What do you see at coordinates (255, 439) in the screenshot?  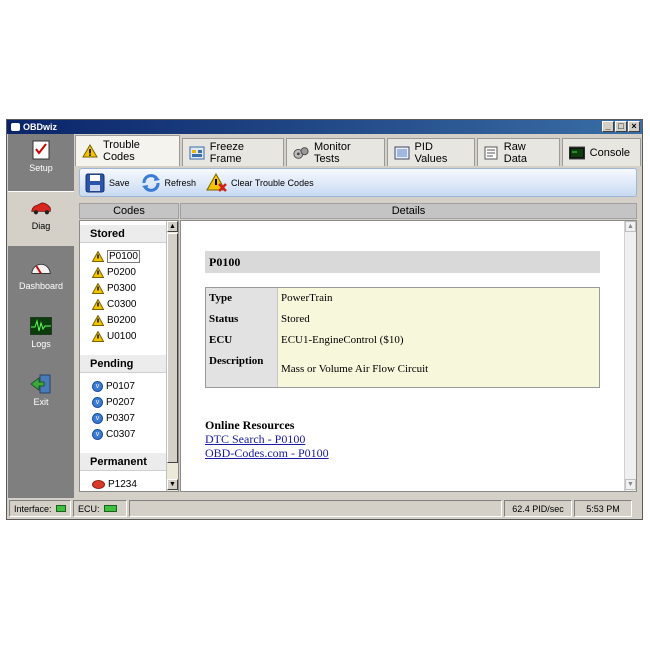 I see `dtc-search-link: DTC Search - P0100` at bounding box center [255, 439].